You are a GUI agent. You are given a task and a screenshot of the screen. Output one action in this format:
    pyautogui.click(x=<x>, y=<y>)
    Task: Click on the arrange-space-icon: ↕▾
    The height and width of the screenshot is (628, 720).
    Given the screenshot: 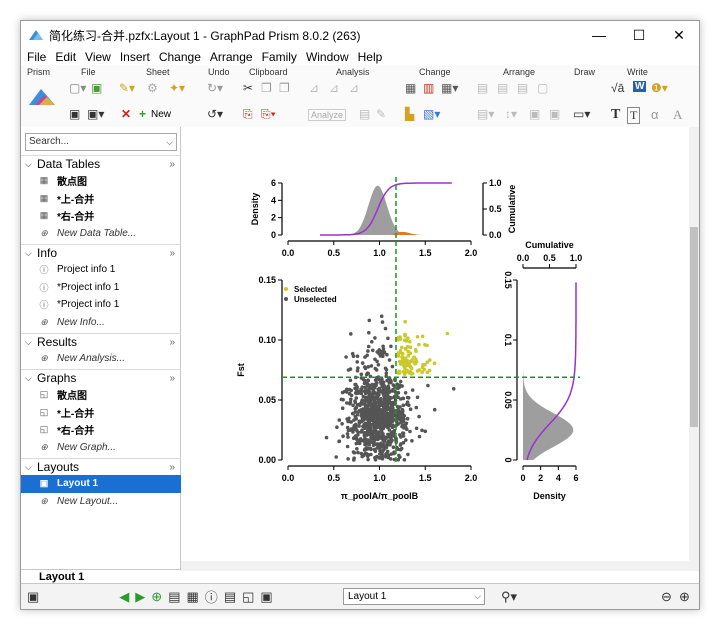 What is the action you would take?
    pyautogui.click(x=511, y=114)
    